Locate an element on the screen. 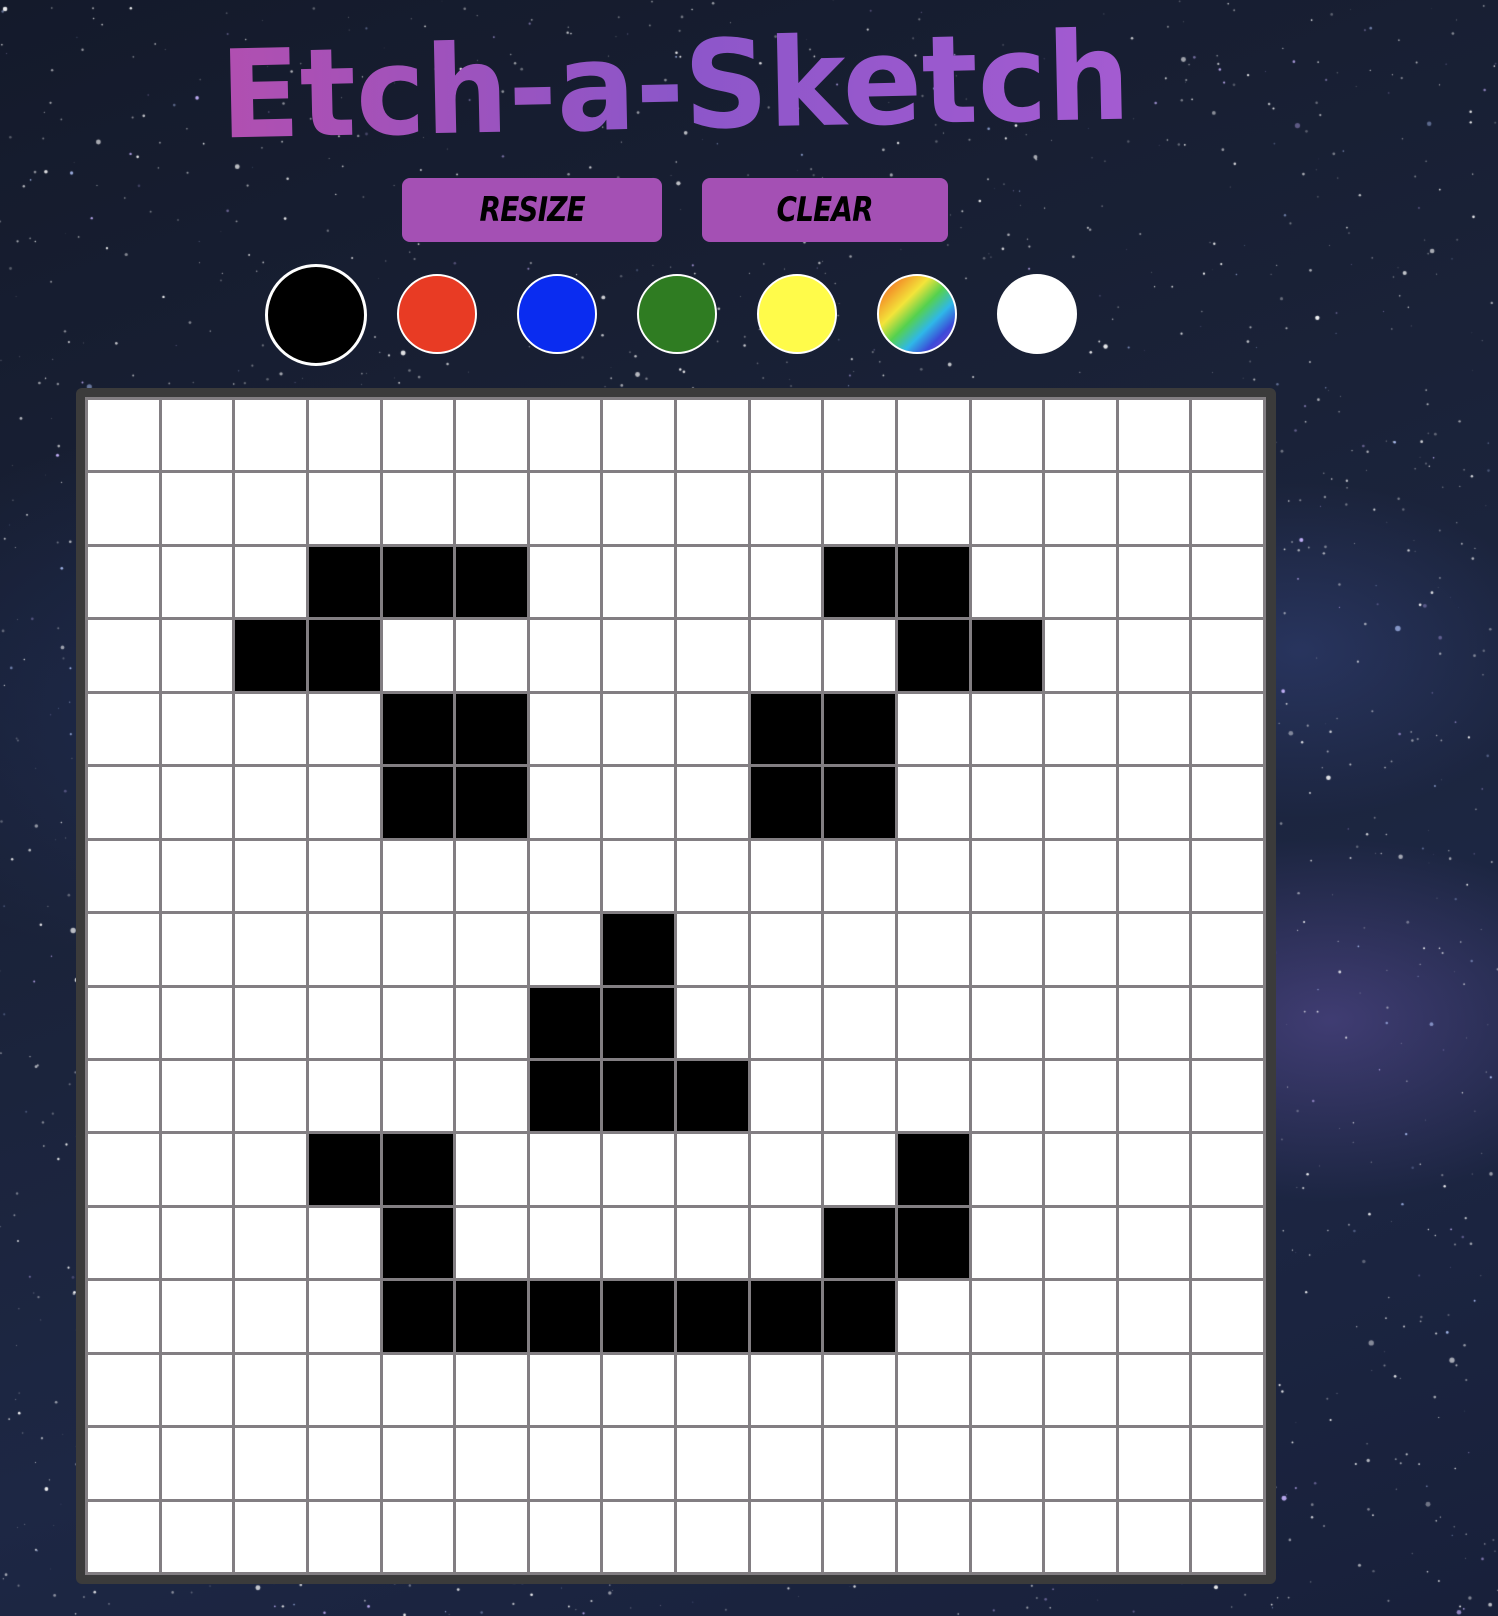 The image size is (1498, 1616). clear-button: CLEAR is located at coordinates (825, 210).